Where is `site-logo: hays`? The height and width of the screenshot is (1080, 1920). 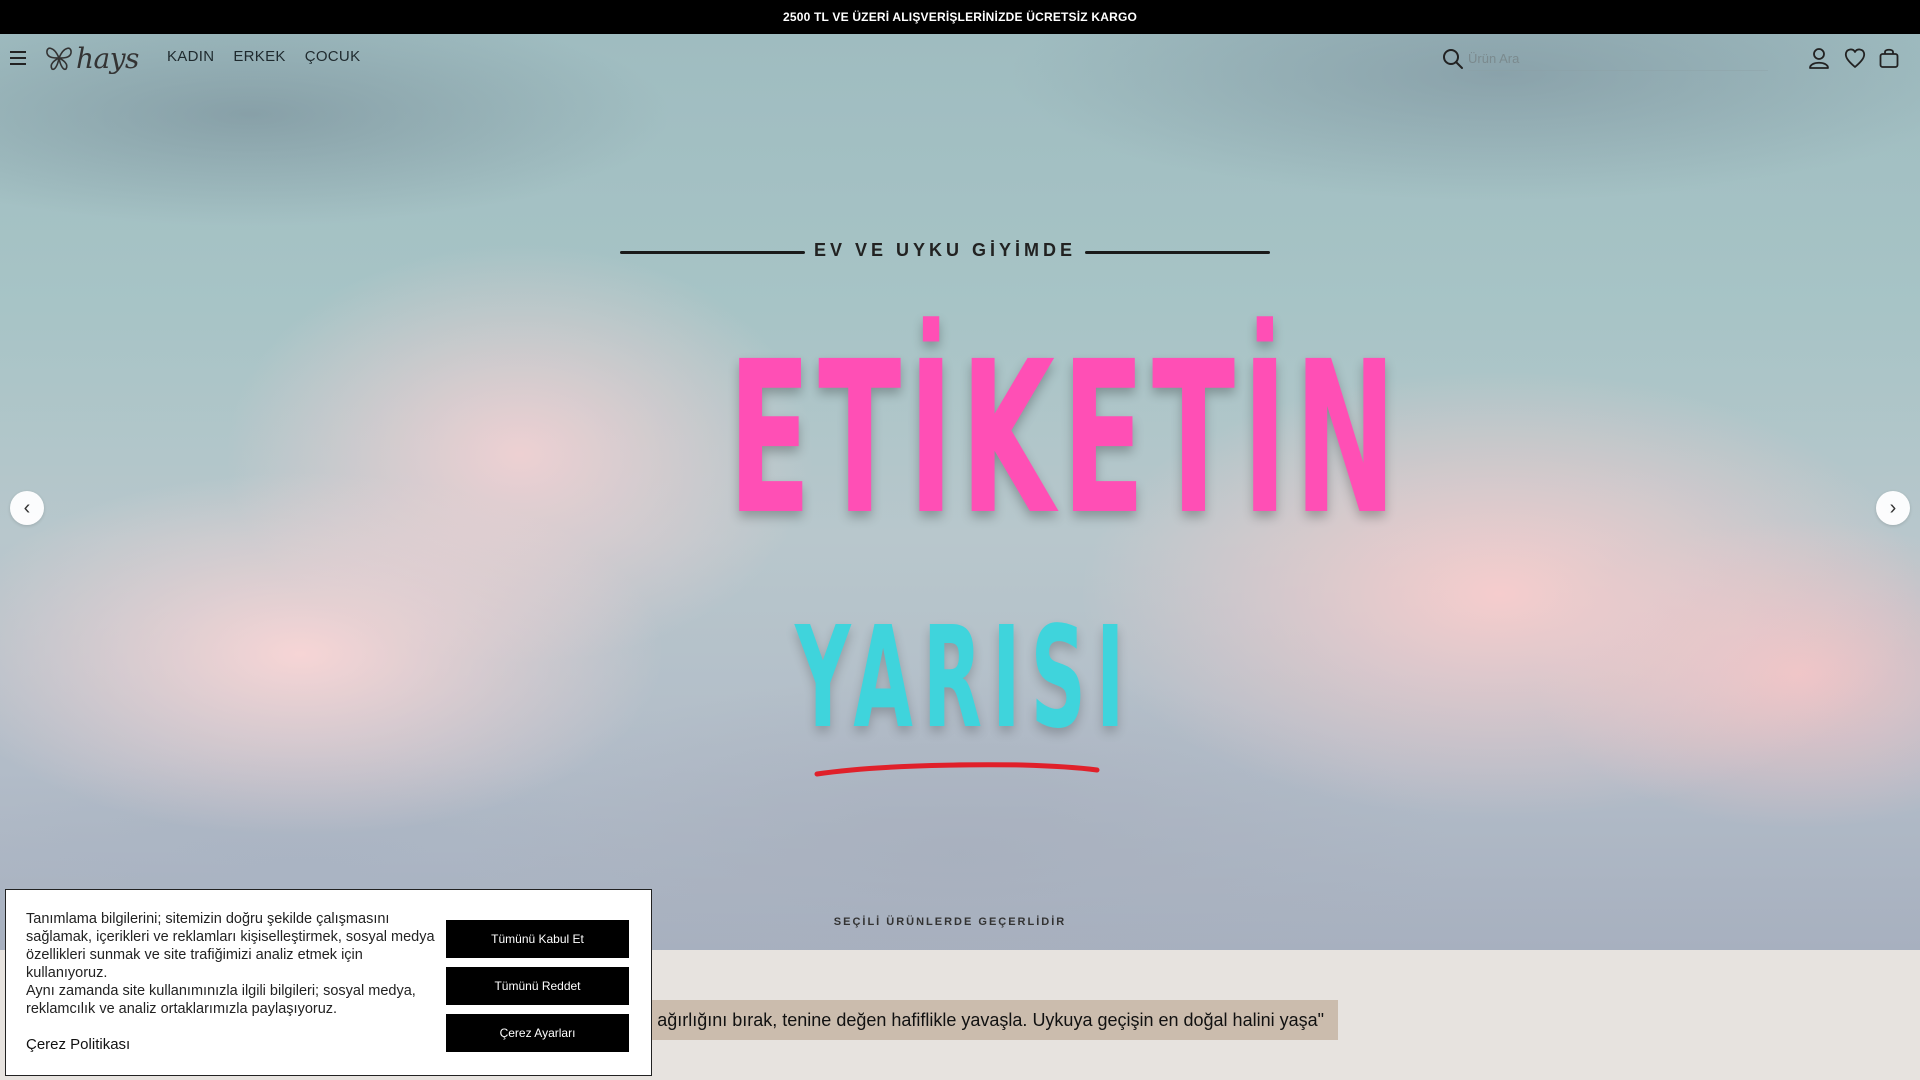
site-logo: hays is located at coordinates (91, 58).